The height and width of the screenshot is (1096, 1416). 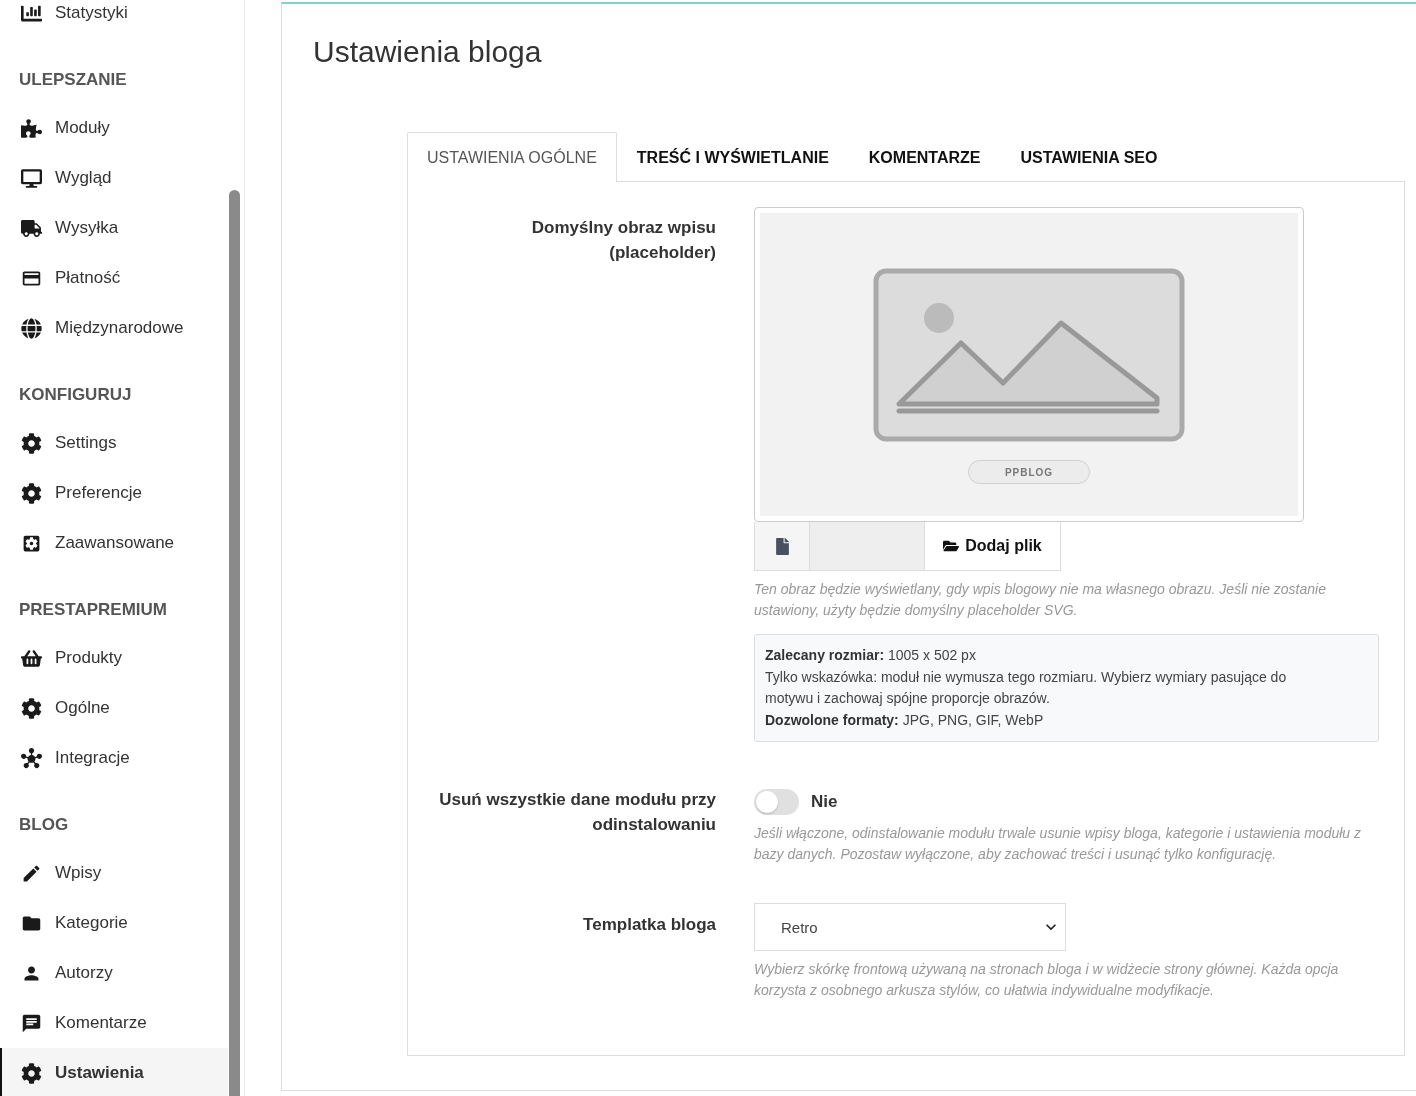 What do you see at coordinates (910, 927) in the screenshot?
I see `template-select: Retro` at bounding box center [910, 927].